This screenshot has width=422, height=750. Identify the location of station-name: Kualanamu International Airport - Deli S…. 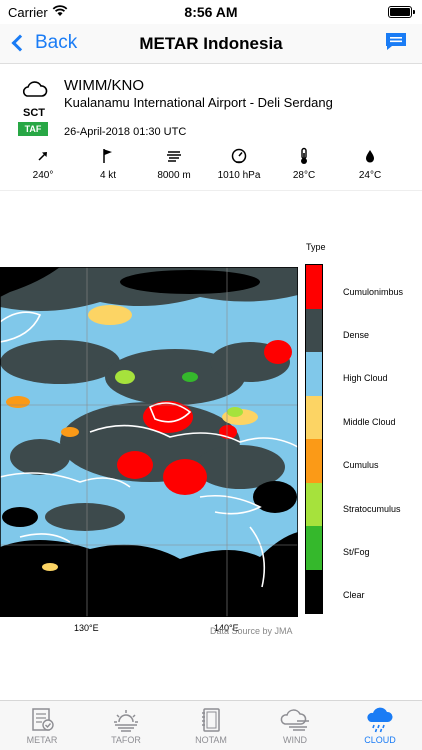
(198, 102).